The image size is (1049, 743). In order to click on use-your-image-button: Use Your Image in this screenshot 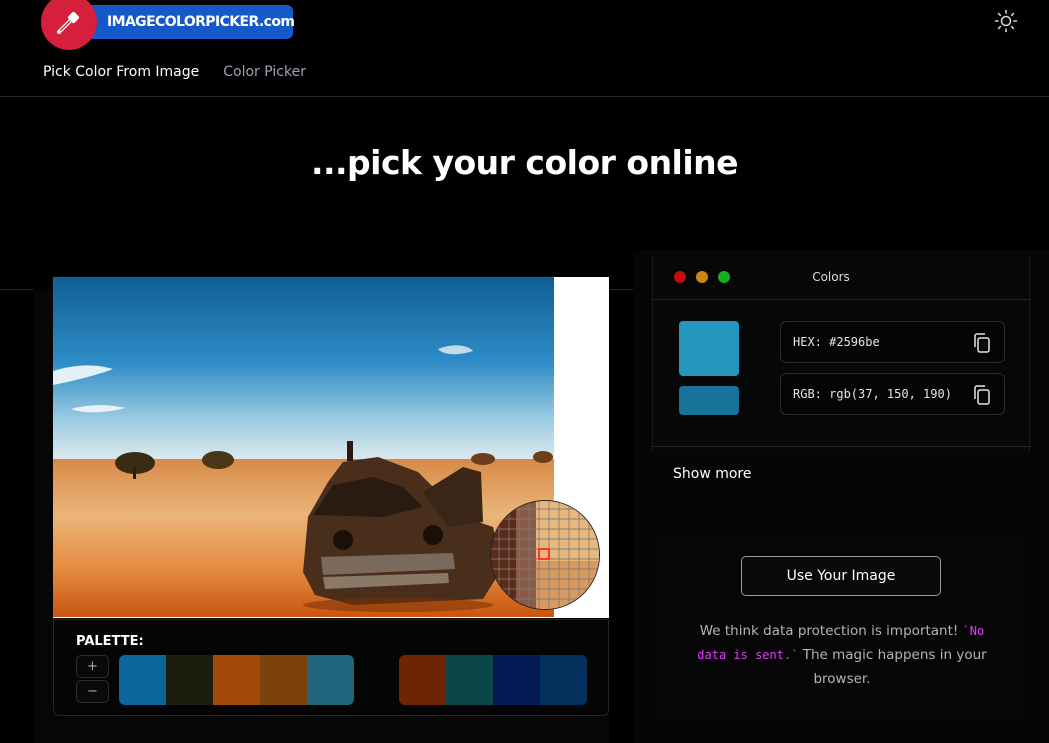, I will do `click(841, 576)`.